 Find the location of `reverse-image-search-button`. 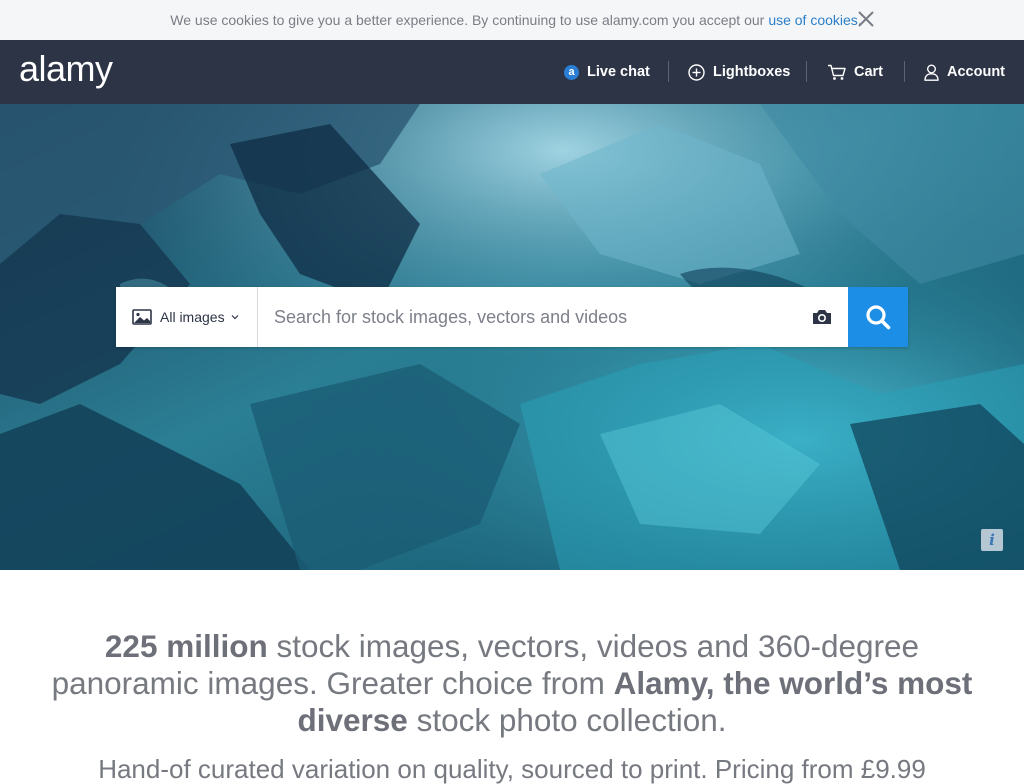

reverse-image-search-button is located at coordinates (822, 317).